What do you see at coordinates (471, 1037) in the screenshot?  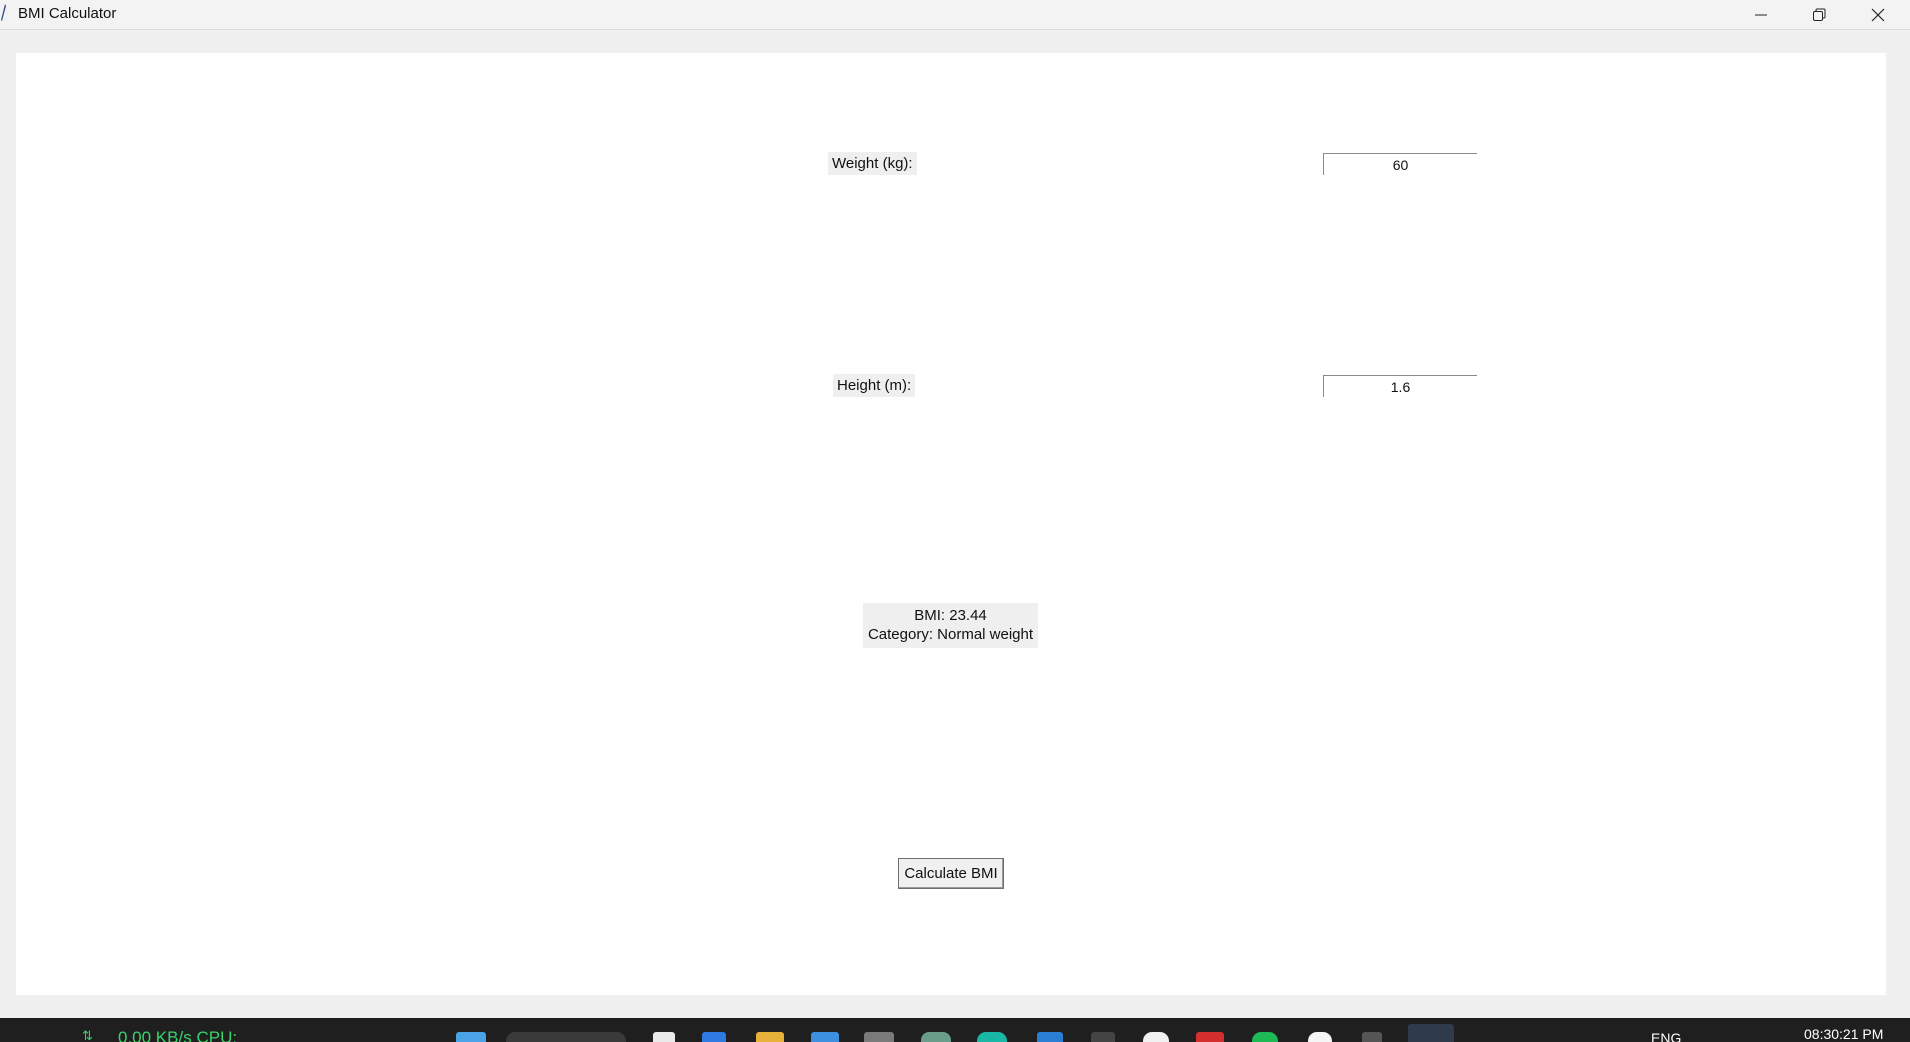 I see `windows-start-icon` at bounding box center [471, 1037].